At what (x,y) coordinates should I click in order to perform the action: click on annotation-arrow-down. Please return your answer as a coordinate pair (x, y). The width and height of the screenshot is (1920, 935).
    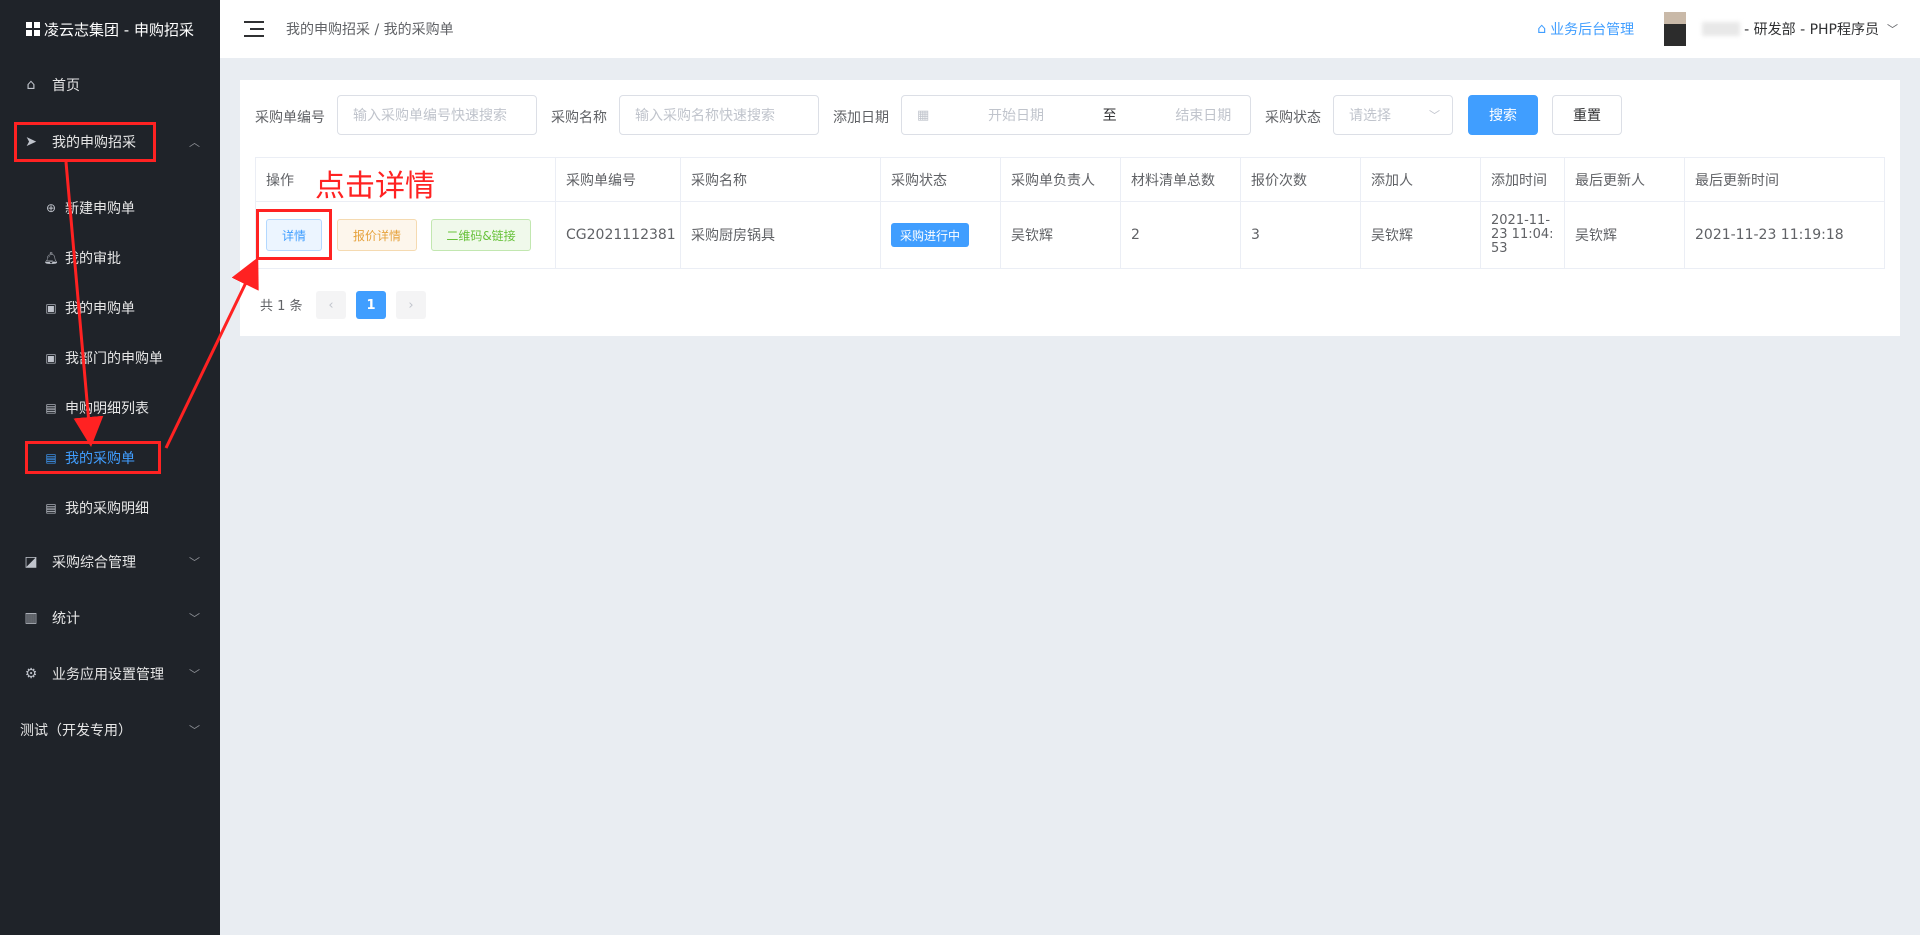
    Looking at the image, I should click on (84, 304).